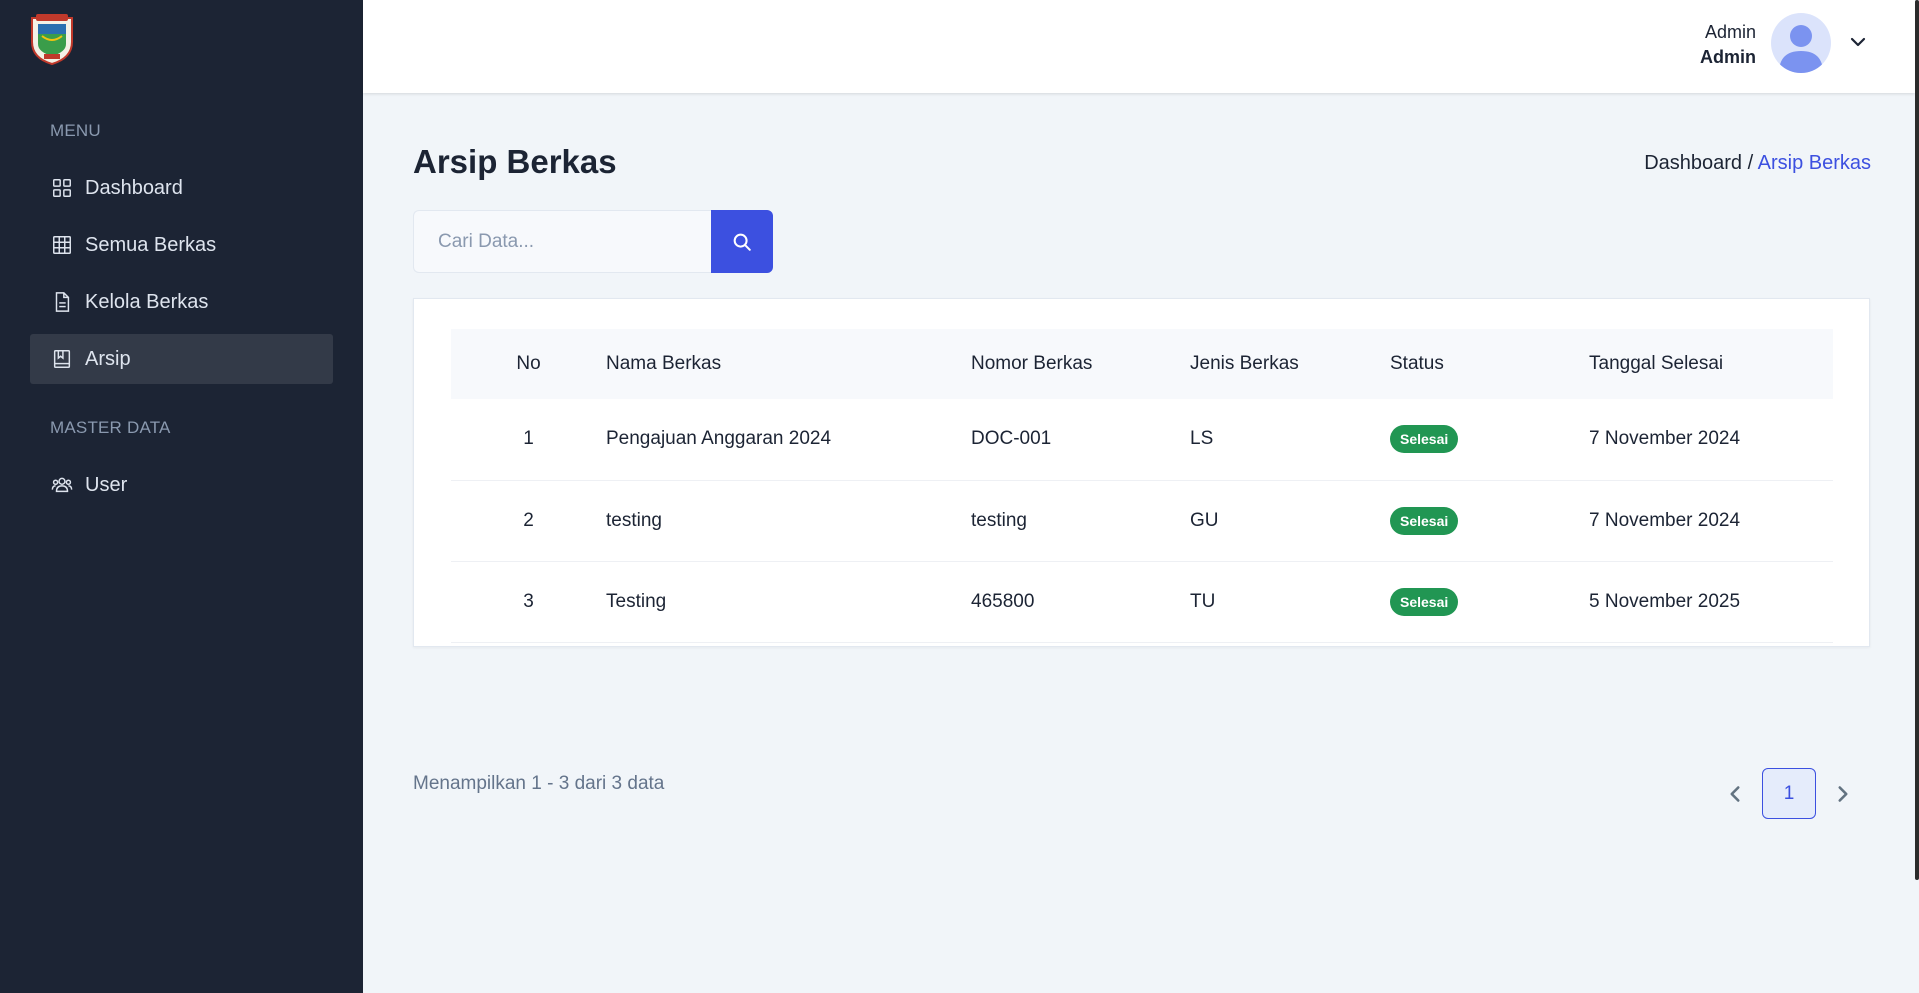 The height and width of the screenshot is (993, 1919). Describe the element at coordinates (1080, 521) in the screenshot. I see `cell-nomor-berkas: testing` at that location.